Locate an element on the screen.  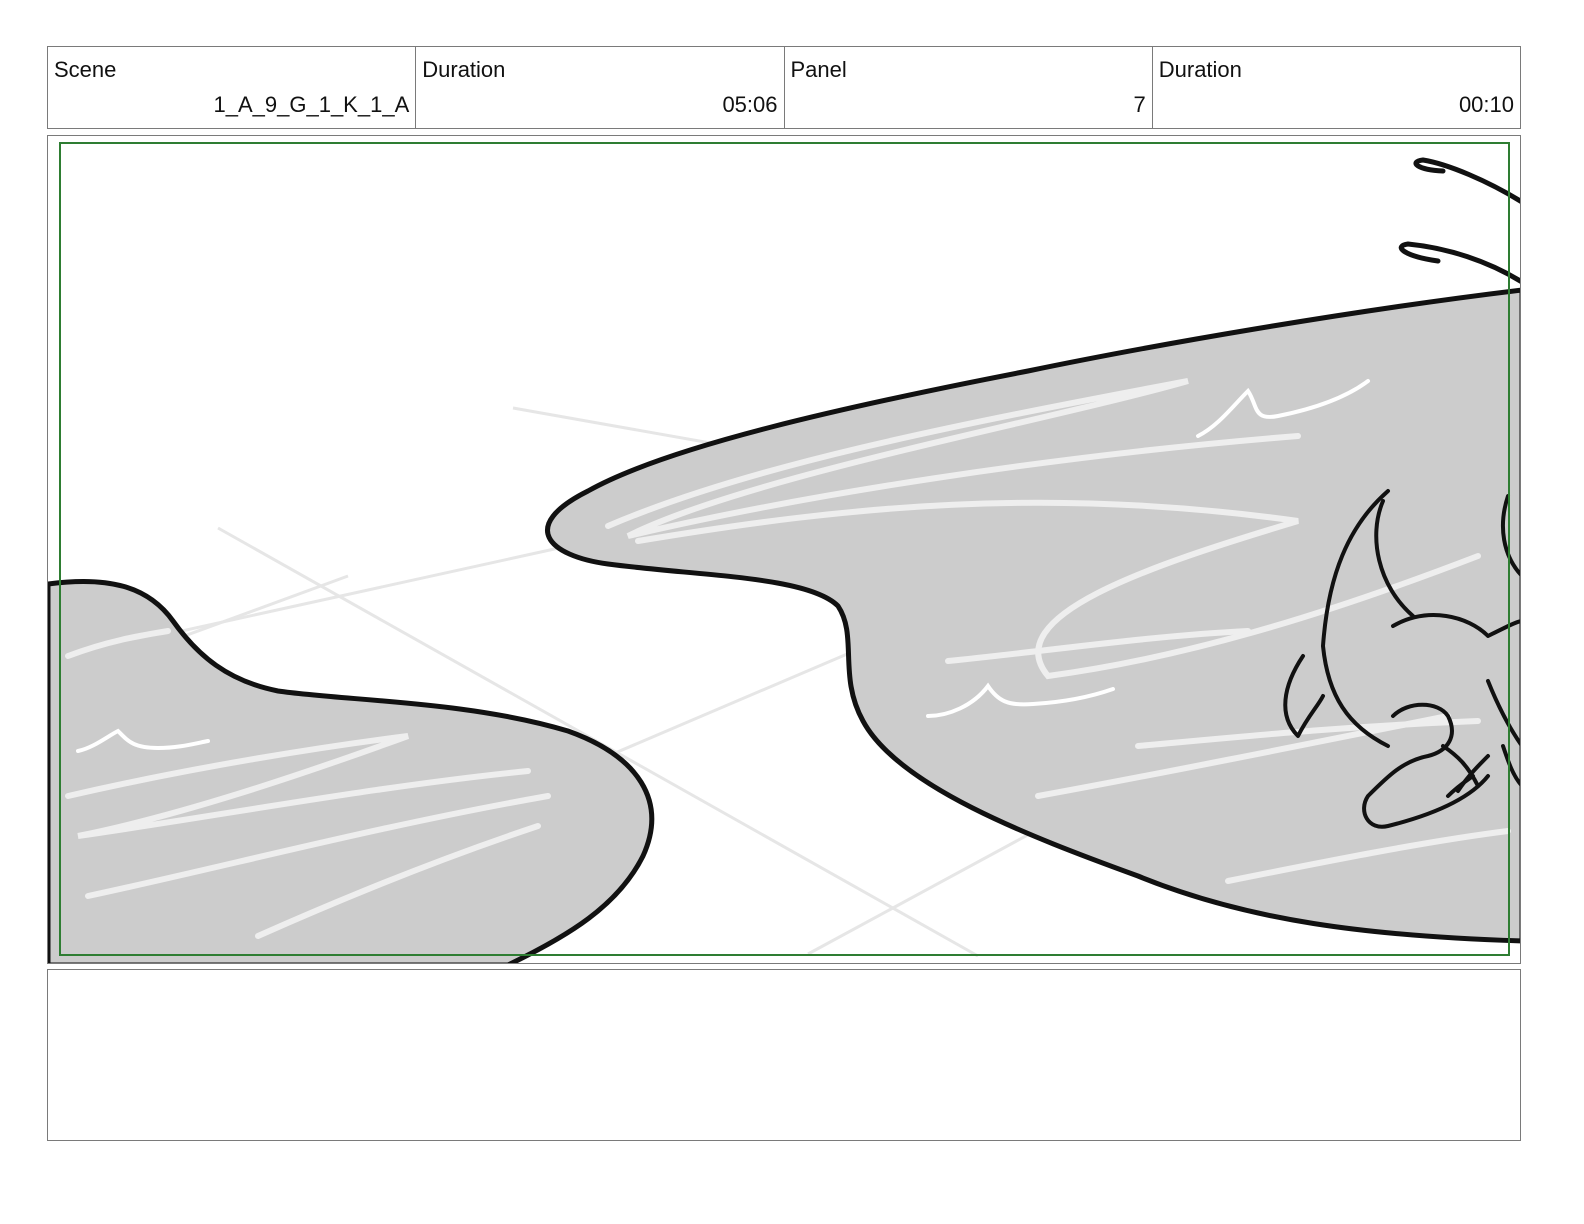
scene-value: 1_A_9_G_1_K_1_A is located at coordinates (311, 104).